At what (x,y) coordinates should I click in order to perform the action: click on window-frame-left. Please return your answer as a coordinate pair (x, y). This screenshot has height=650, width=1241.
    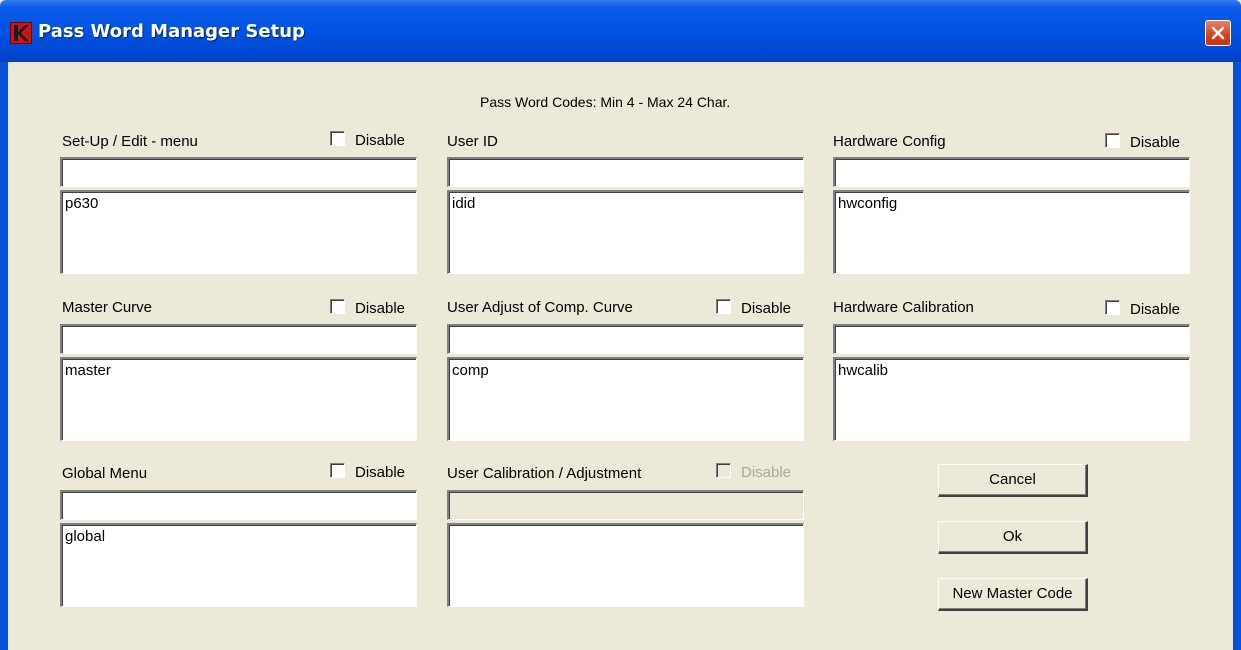
    Looking at the image, I should click on (4, 356).